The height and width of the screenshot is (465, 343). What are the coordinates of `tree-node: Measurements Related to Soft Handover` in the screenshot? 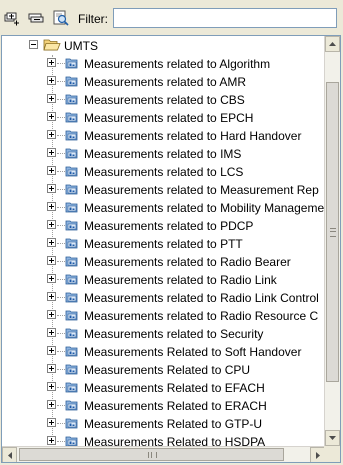 It's located at (163, 352).